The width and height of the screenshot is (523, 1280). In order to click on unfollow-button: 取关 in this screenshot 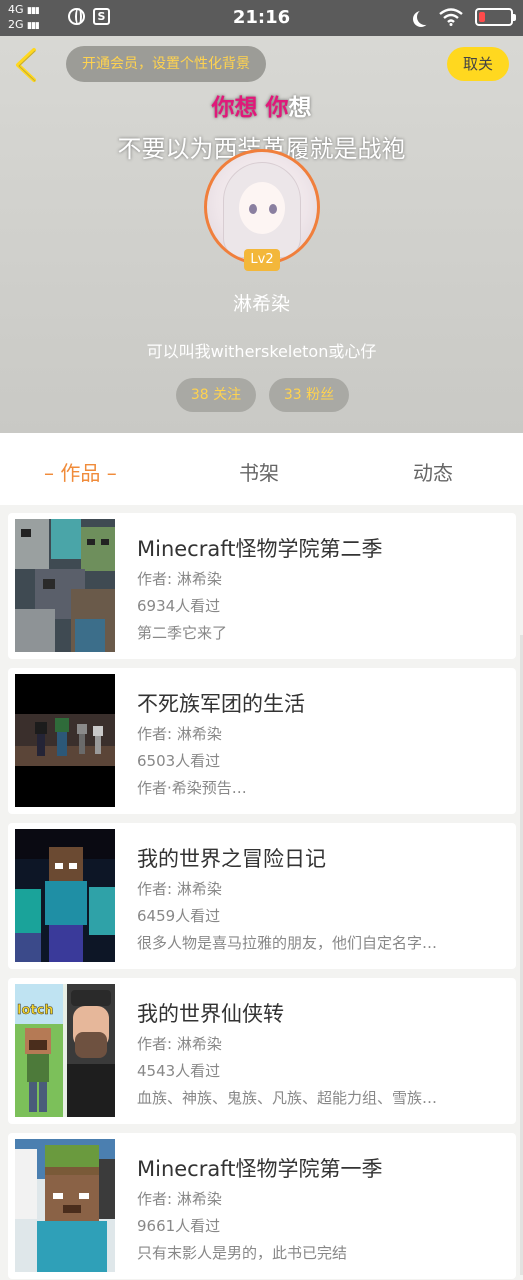, I will do `click(478, 64)`.